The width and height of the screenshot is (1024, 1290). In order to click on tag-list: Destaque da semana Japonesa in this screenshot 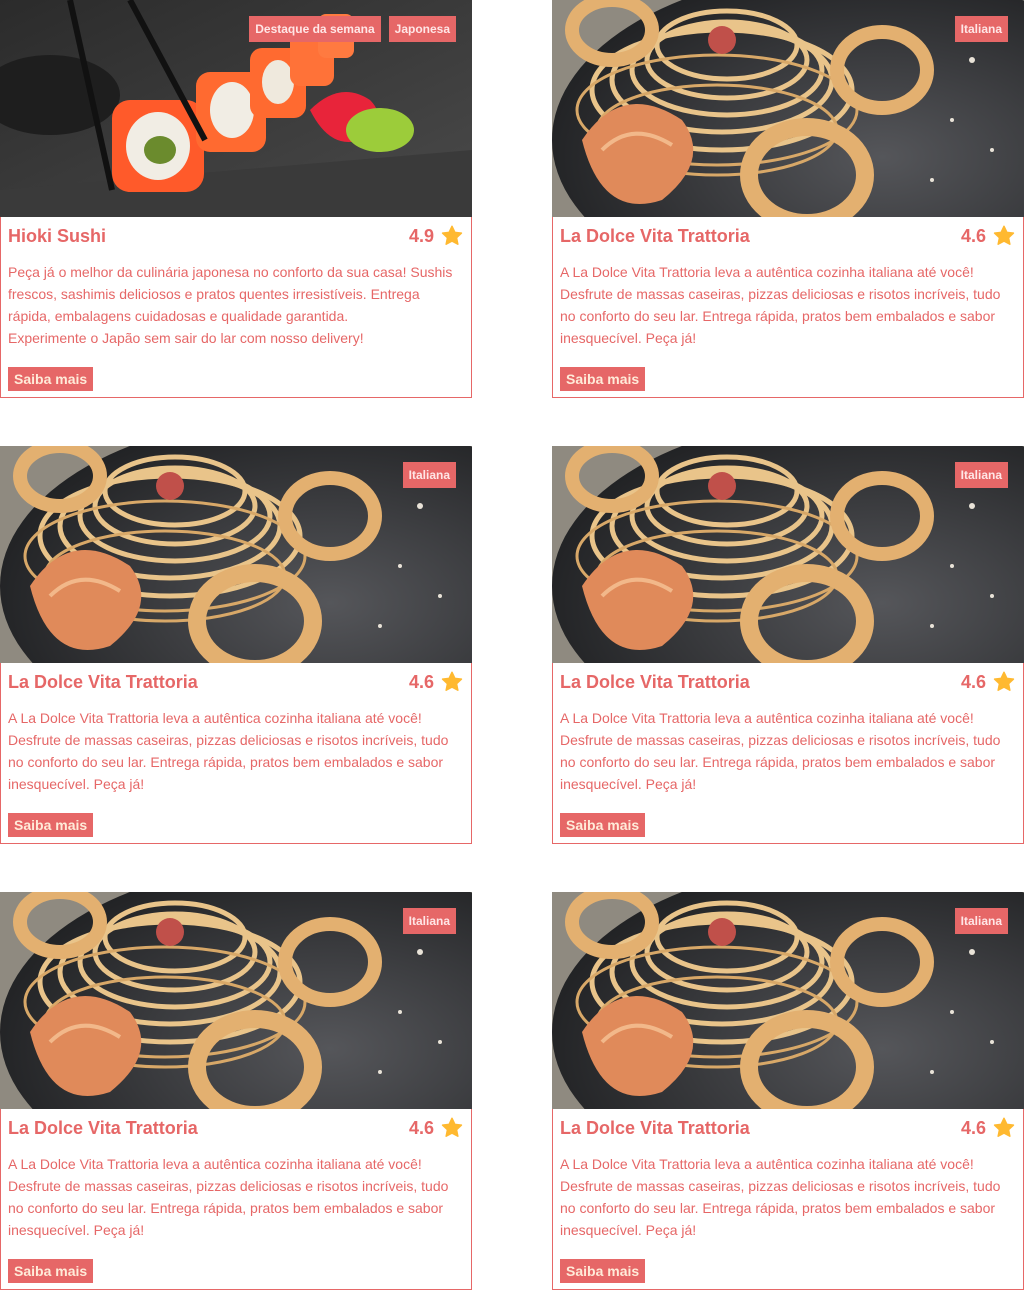, I will do `click(352, 29)`.